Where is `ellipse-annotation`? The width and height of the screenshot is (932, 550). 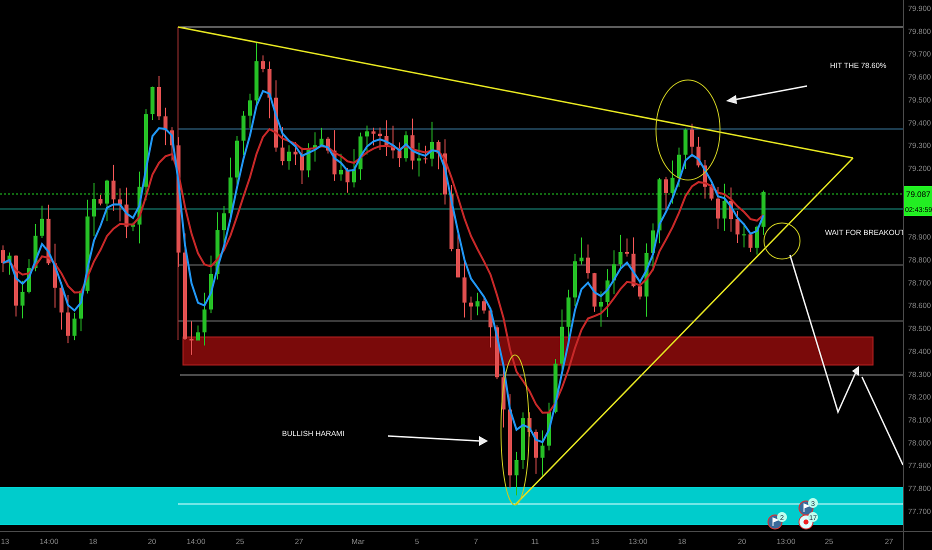 ellipse-annotation is located at coordinates (782, 241).